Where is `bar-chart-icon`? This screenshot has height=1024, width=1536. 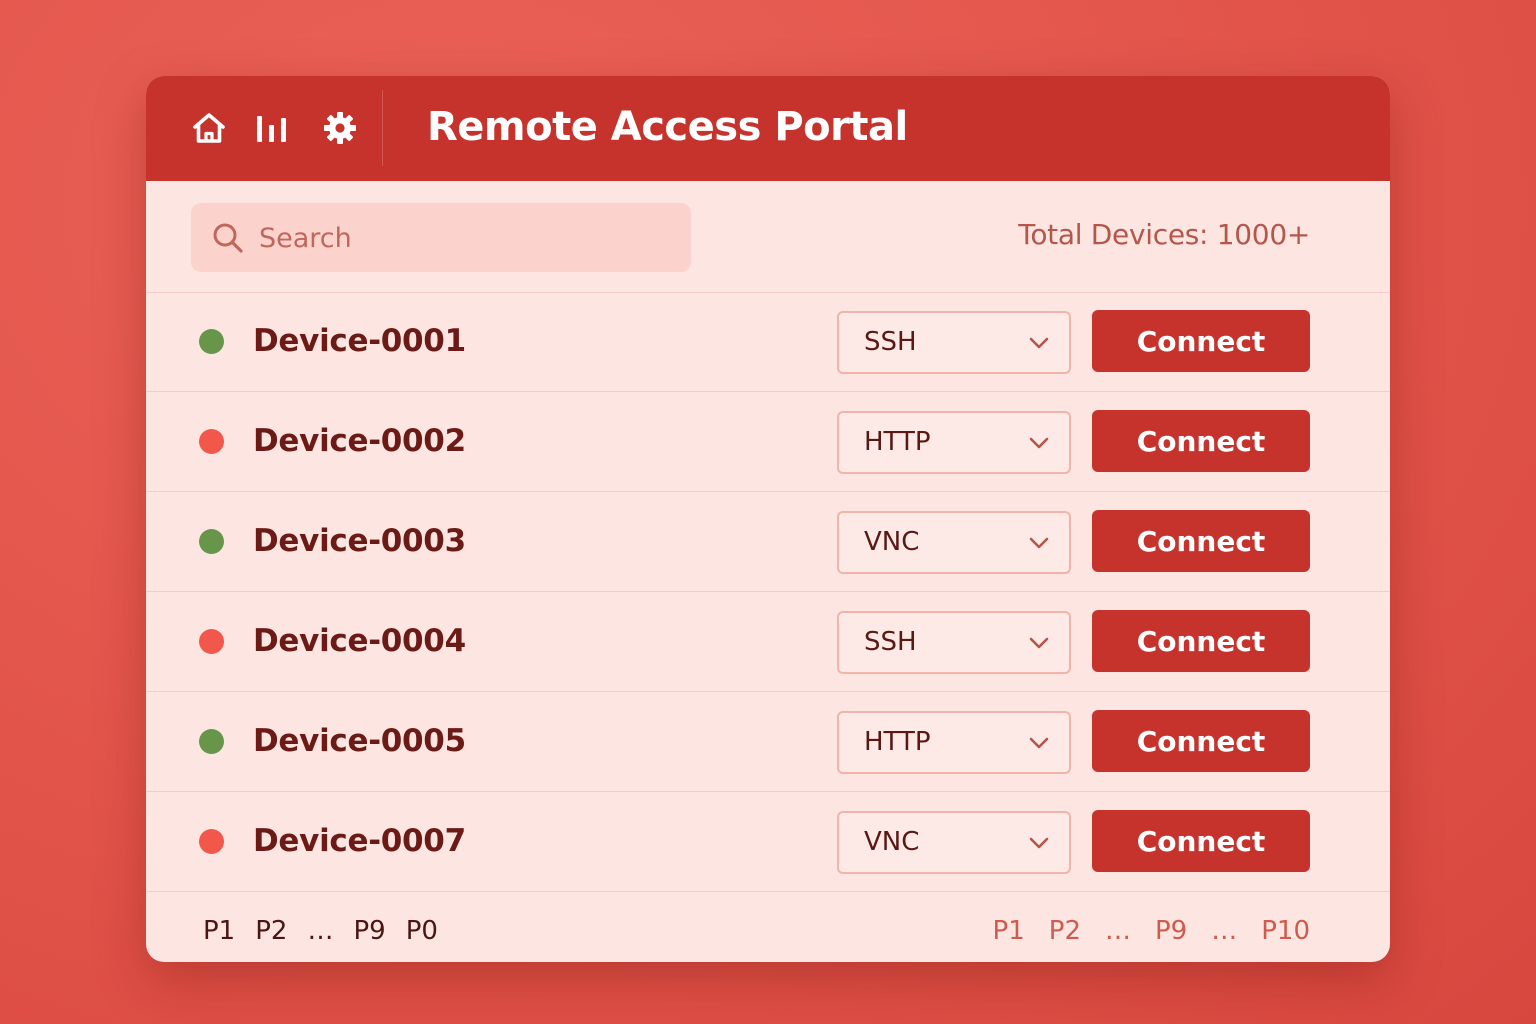 bar-chart-icon is located at coordinates (272, 128).